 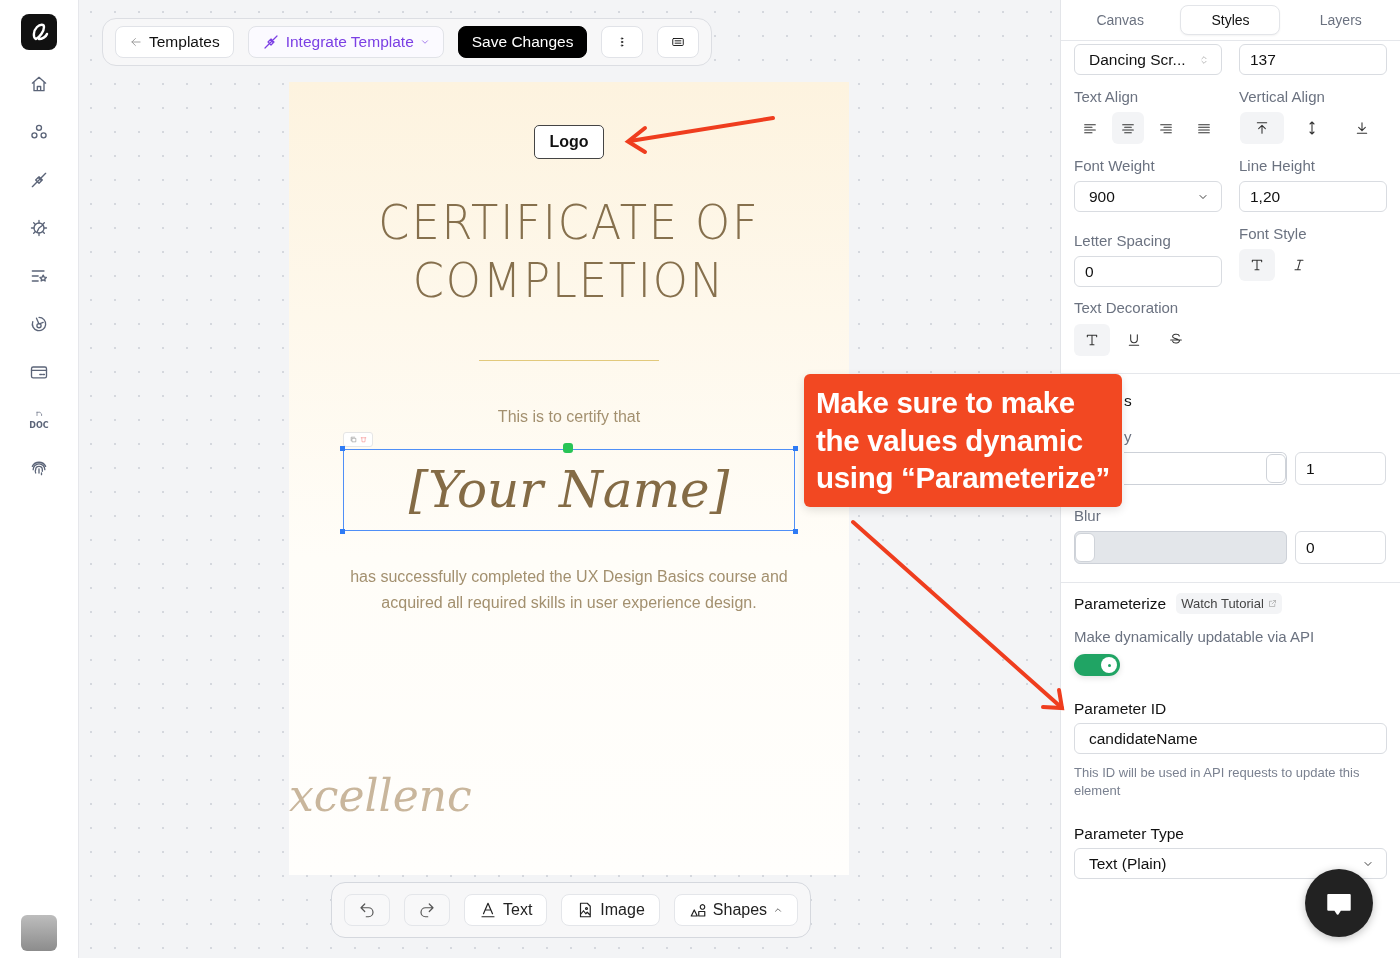 What do you see at coordinates (569, 590) in the screenshot?
I see `completion-text: has successfully completed the UX Design Basics course and acquired all required skills in user experience design.` at bounding box center [569, 590].